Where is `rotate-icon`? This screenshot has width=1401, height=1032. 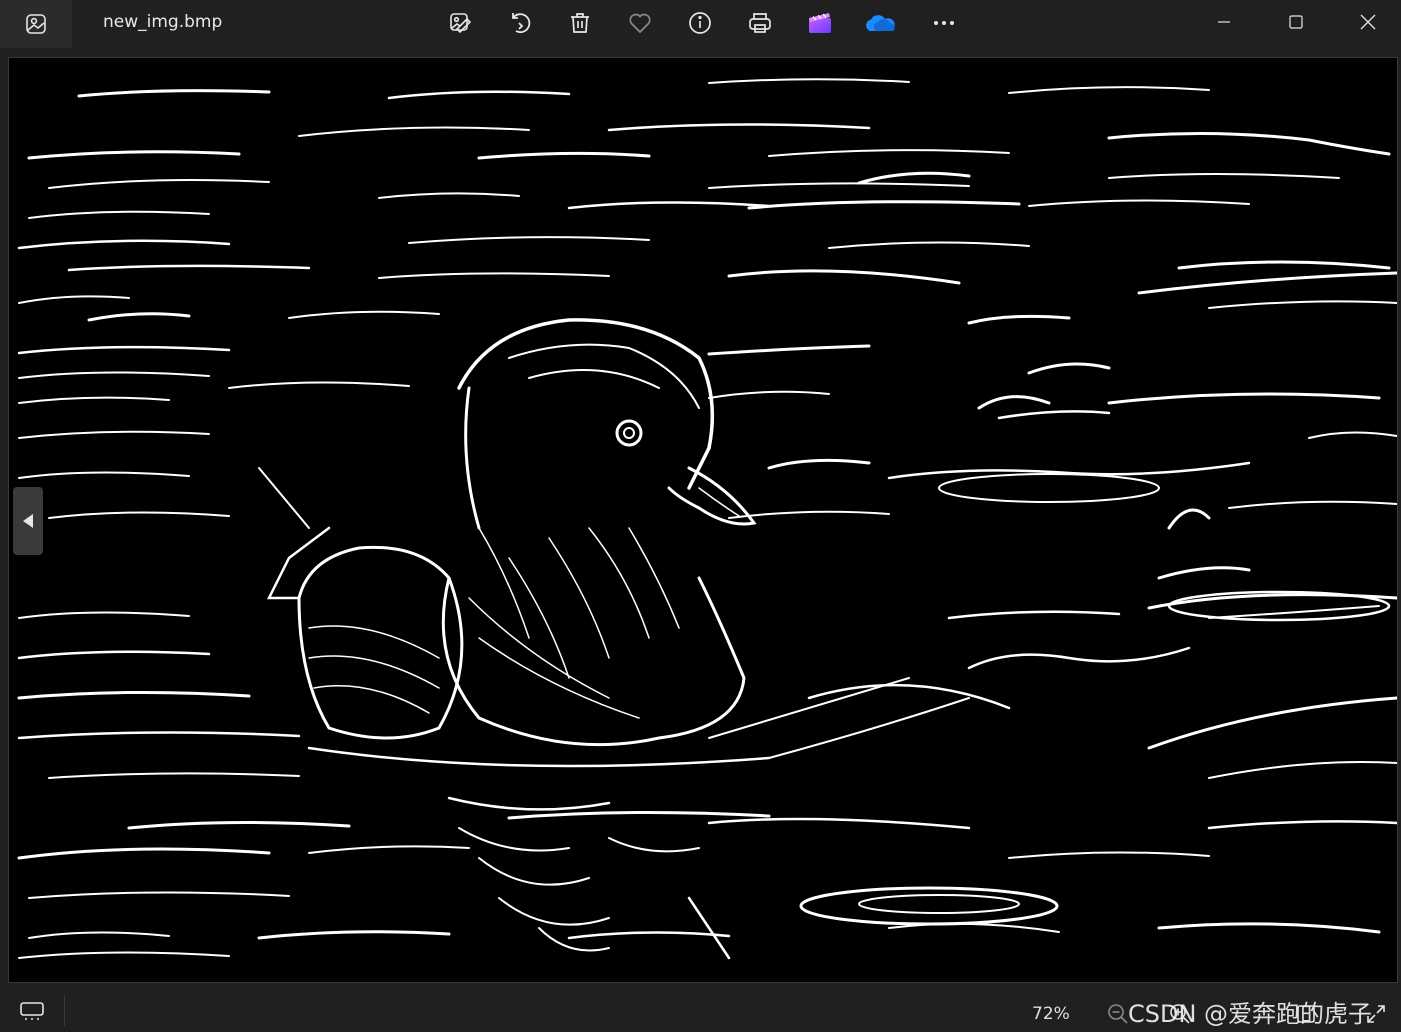
rotate-icon is located at coordinates (521, 23).